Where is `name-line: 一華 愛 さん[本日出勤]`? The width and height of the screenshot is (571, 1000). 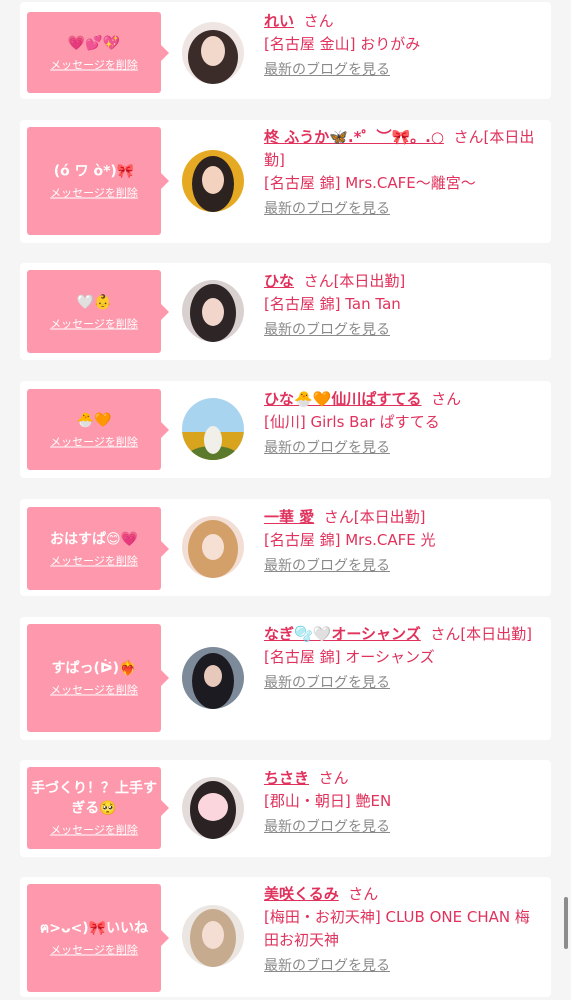 name-line: 一華 愛 さん[本日出勤] is located at coordinates (403, 517).